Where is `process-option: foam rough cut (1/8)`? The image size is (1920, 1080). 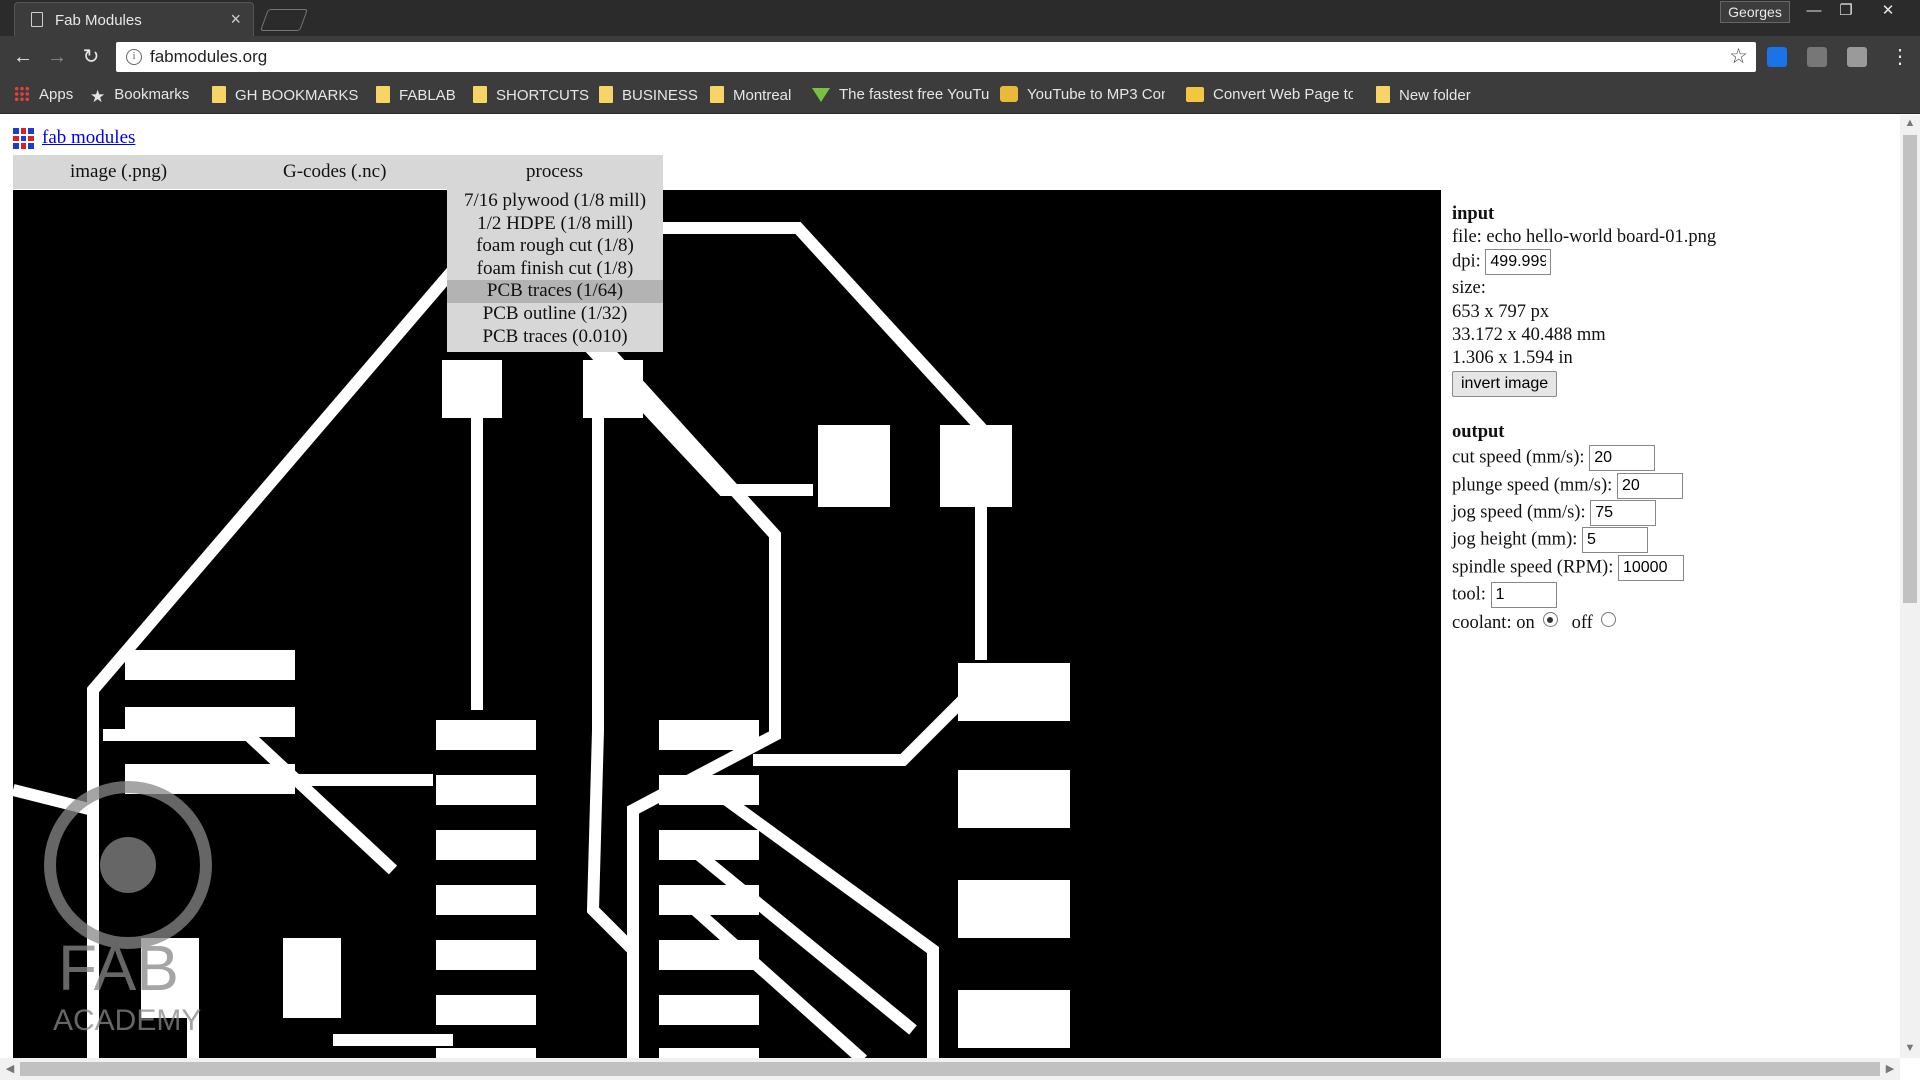
process-option: foam rough cut (1/8) is located at coordinates (555, 246).